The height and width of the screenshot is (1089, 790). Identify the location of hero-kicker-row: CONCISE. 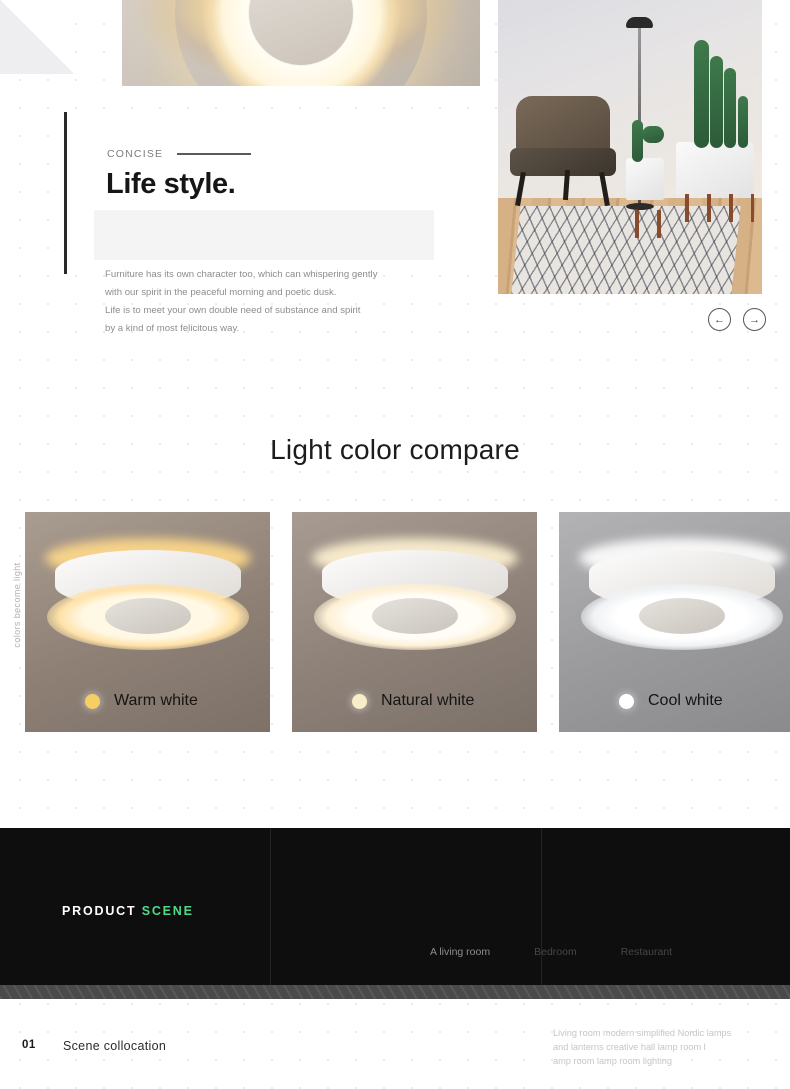
(179, 154).